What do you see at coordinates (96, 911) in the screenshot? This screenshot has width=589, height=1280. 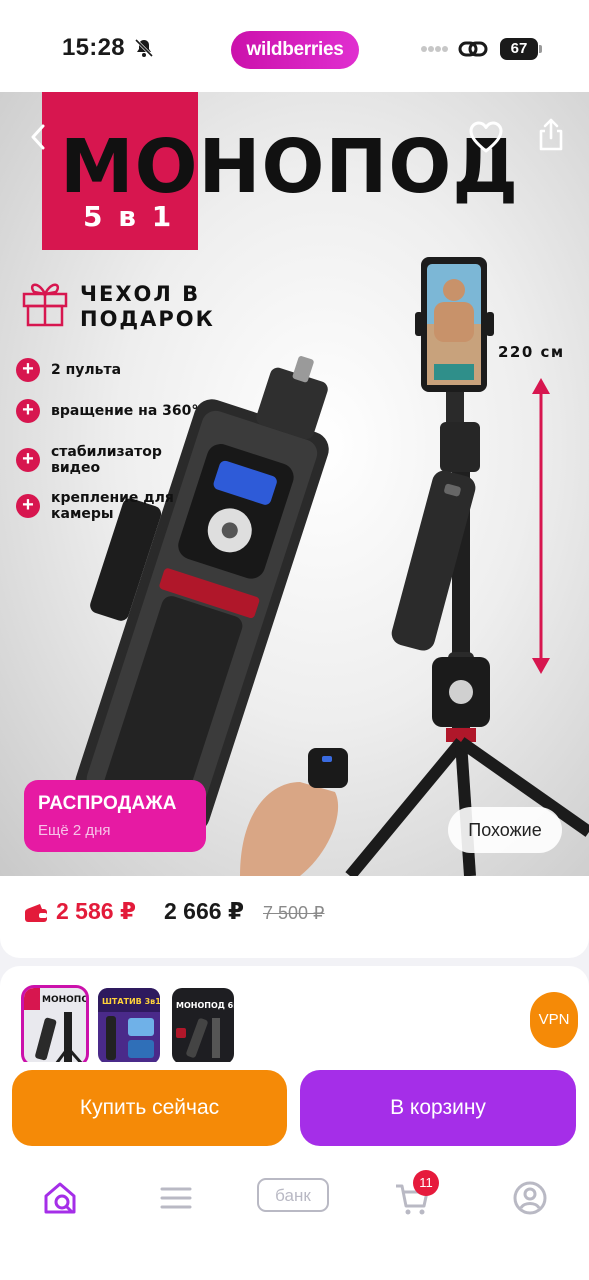 I see `wallet-price: 2 586 ₽` at bounding box center [96, 911].